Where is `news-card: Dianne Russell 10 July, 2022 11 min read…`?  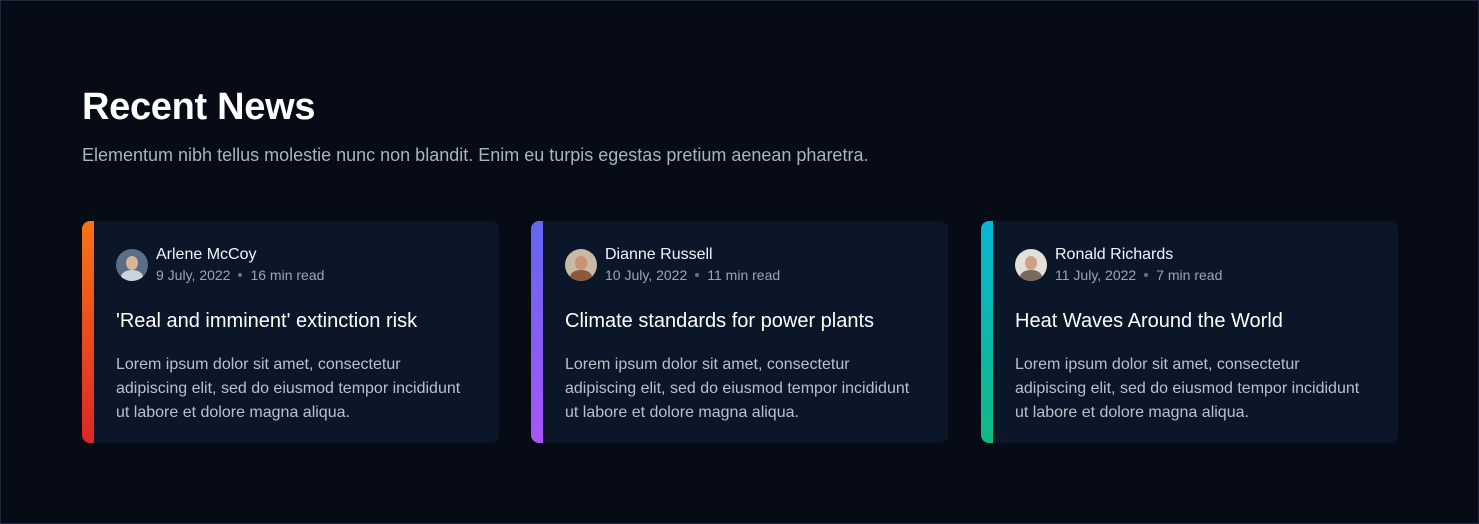 news-card: Dianne Russell 10 July, 2022 11 min read… is located at coordinates (739, 332).